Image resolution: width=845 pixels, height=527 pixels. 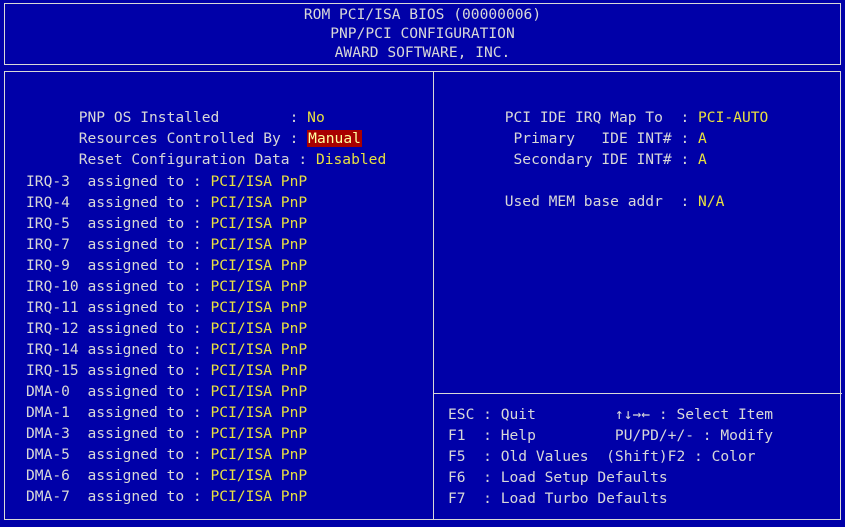 I want to click on resource-assignment-row: IRQ-7 assigned to : PCI/ISA PnP, so click(x=166, y=245).